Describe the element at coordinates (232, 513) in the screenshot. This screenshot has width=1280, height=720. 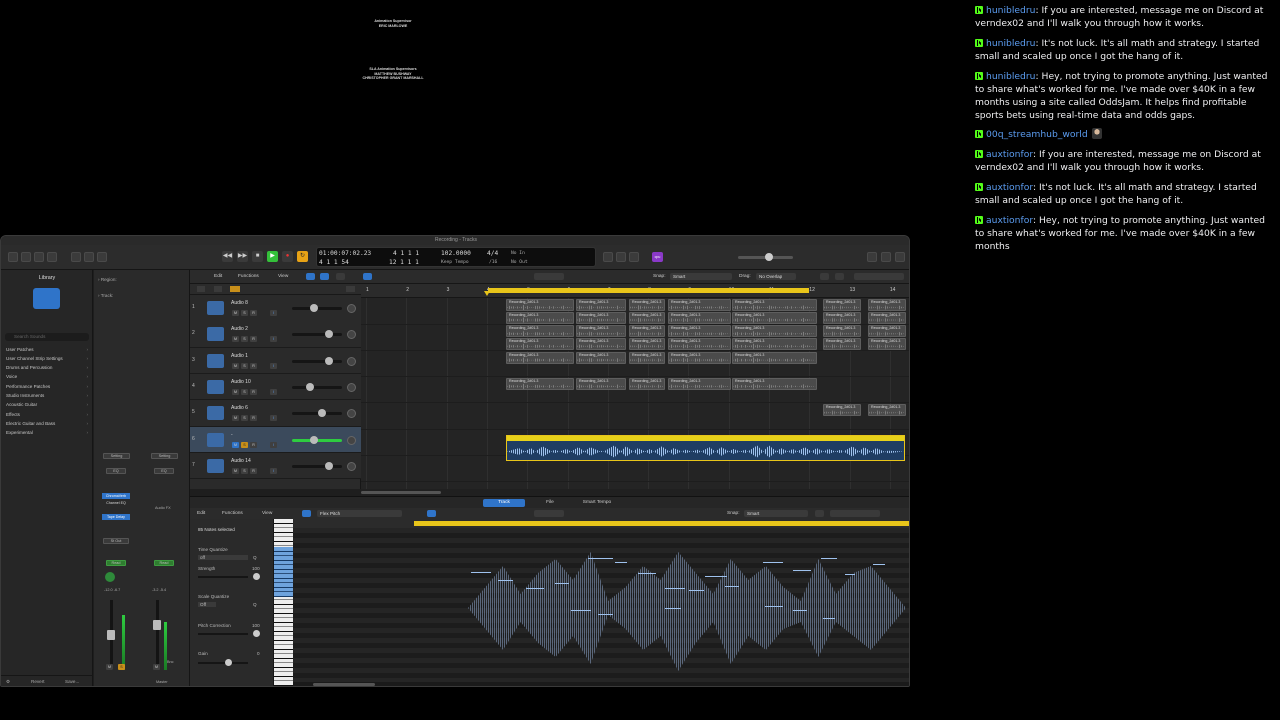
I see `editor-functions-menu: Functions` at that location.